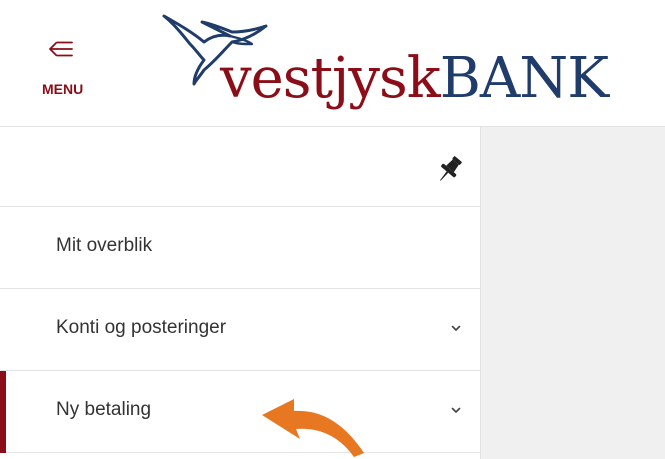  I want to click on annotation-arrow-icon, so click(313, 428).